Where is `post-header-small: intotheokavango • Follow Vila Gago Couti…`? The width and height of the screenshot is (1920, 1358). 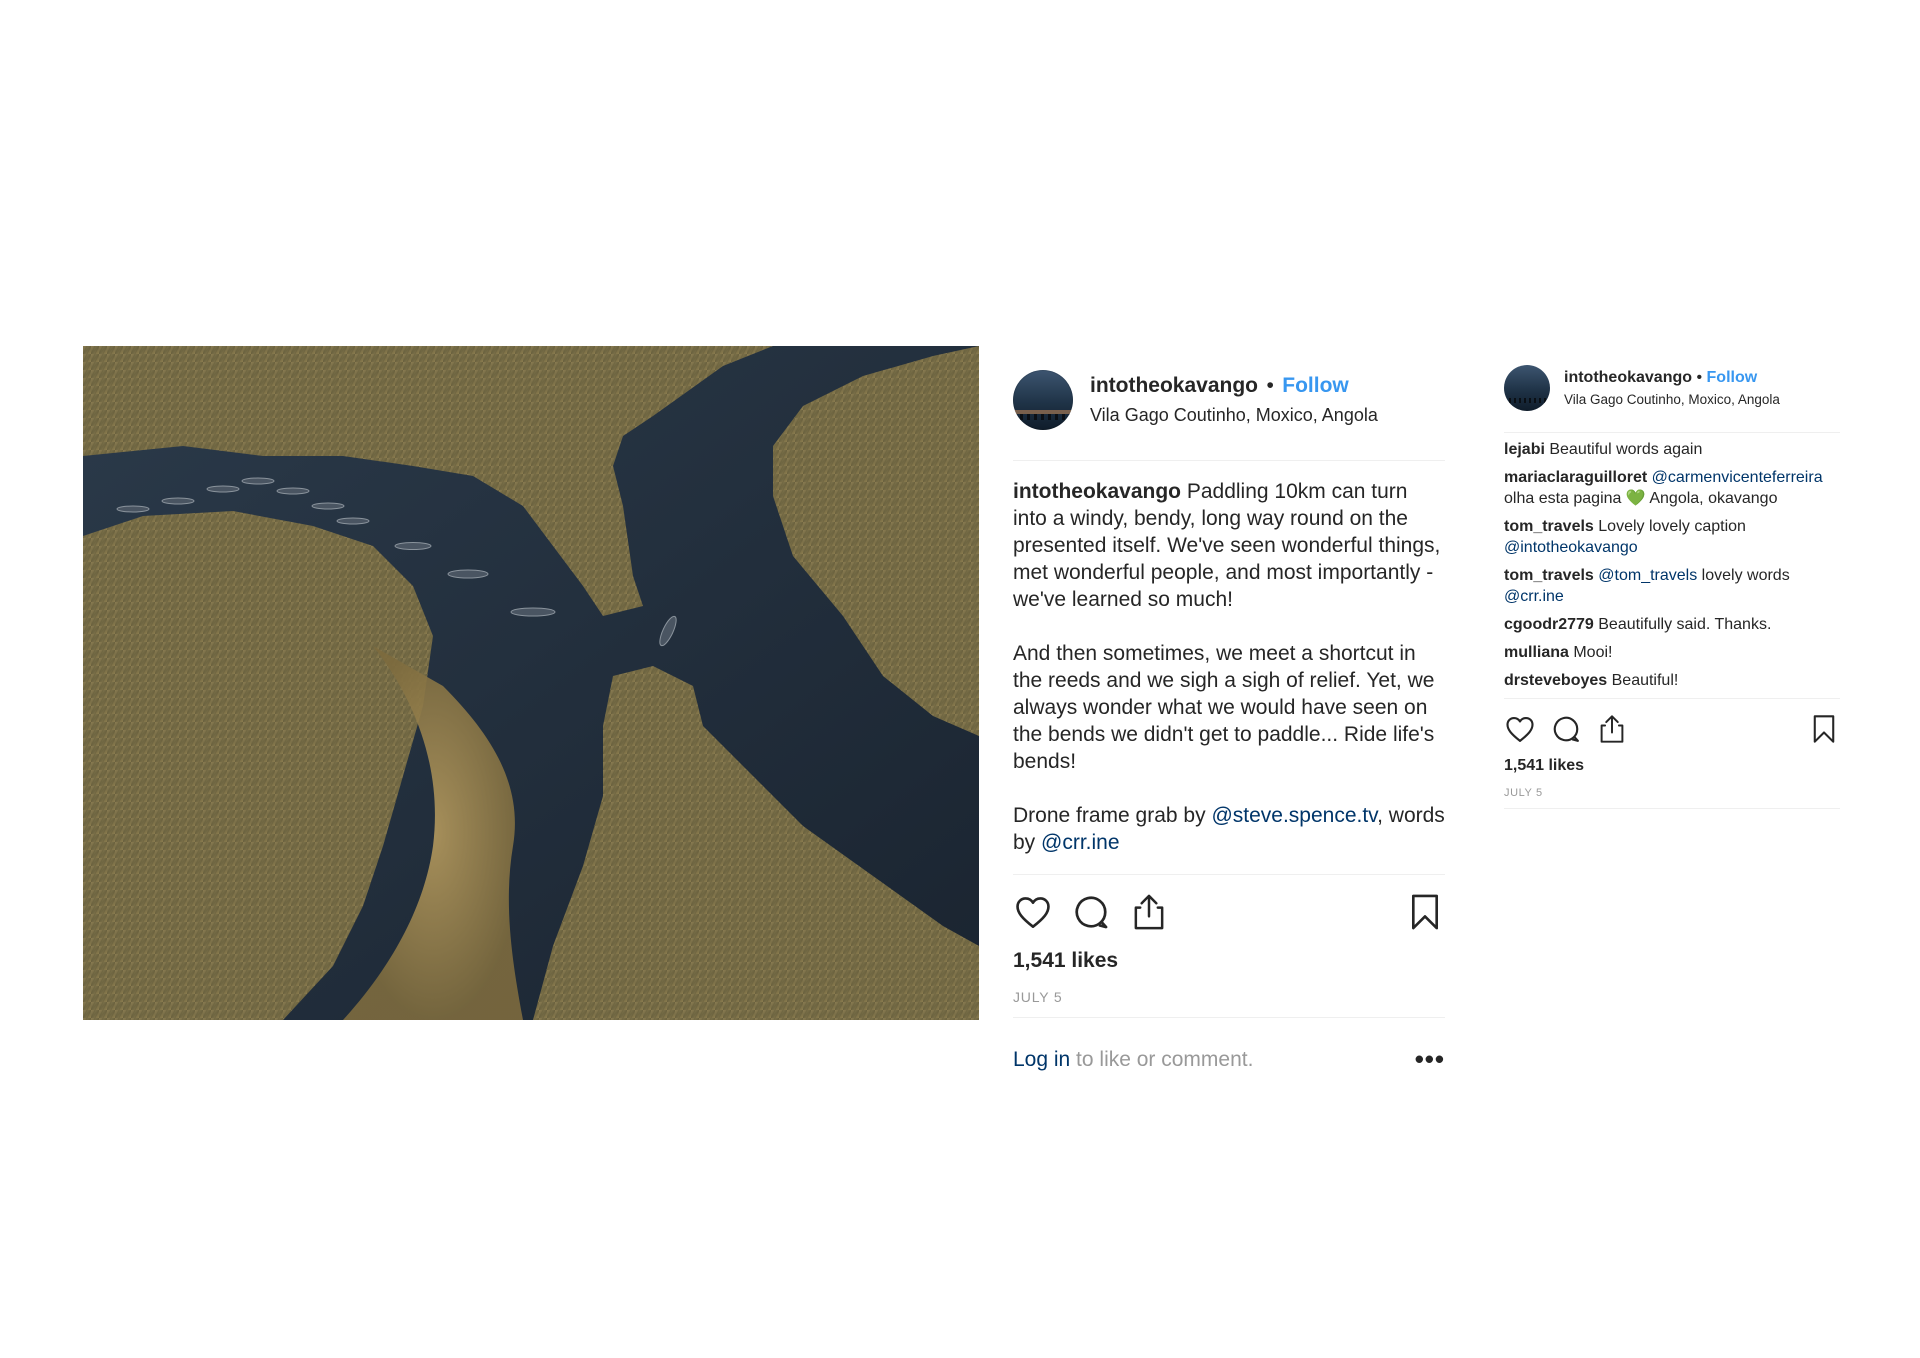 post-header-small: intotheokavango • Follow Vila Gago Couti… is located at coordinates (1672, 388).